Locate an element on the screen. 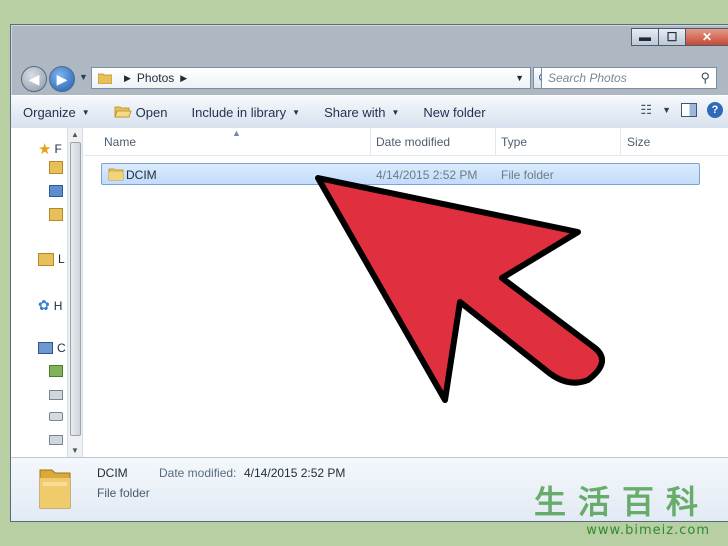 This screenshot has height=546, width=728. nav-item-removable-drive is located at coordinates (58, 416).